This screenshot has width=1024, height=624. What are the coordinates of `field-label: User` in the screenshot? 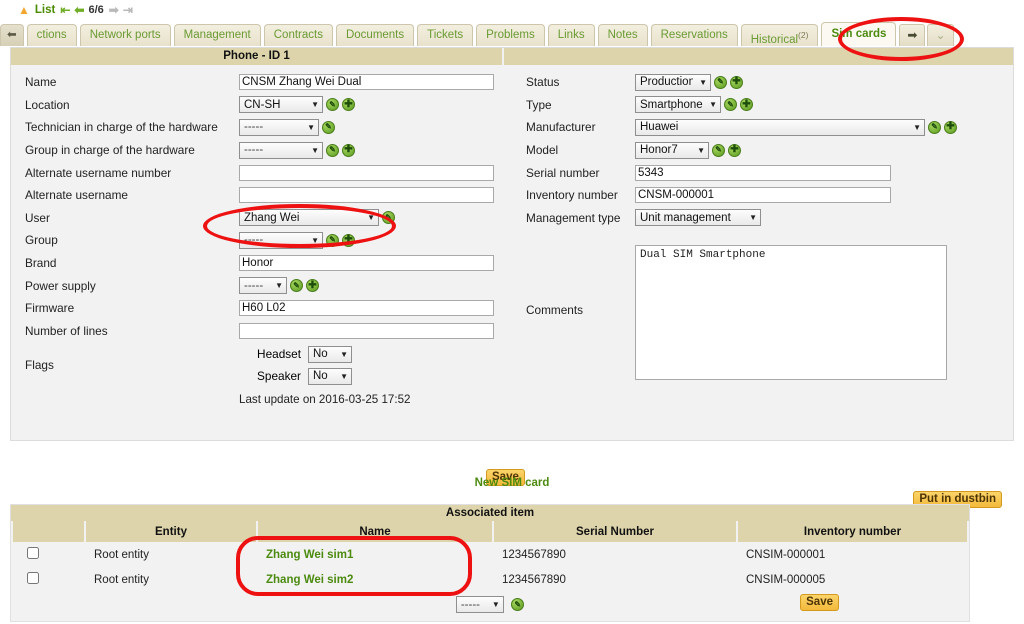 It's located at (37, 217).